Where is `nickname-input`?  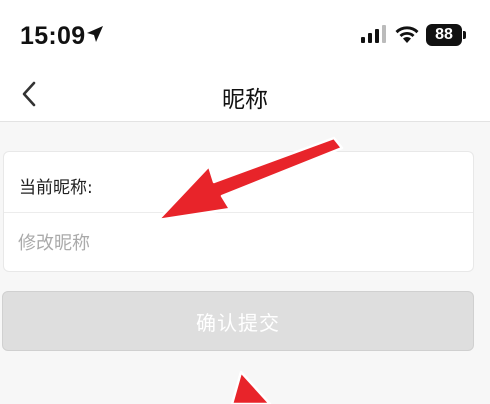 nickname-input is located at coordinates (238, 243).